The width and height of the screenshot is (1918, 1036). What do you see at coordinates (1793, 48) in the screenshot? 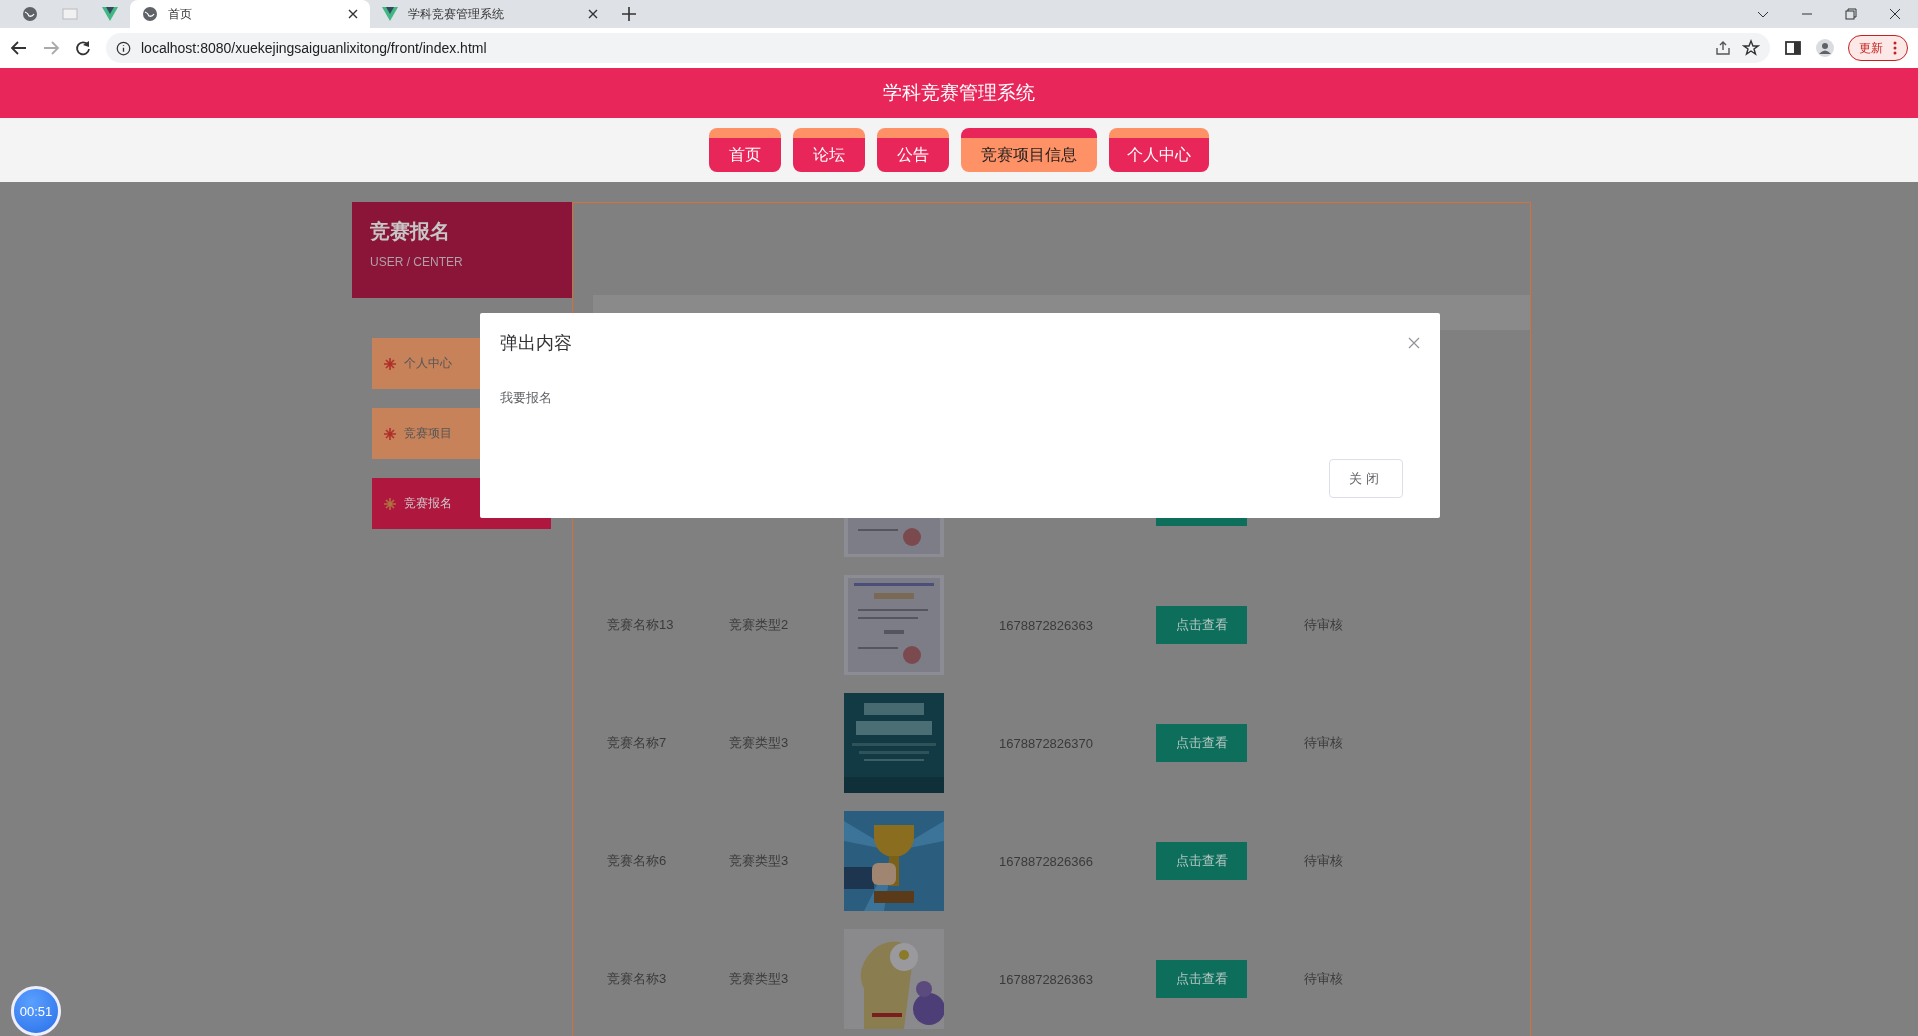
I see `side-panel-icon` at bounding box center [1793, 48].